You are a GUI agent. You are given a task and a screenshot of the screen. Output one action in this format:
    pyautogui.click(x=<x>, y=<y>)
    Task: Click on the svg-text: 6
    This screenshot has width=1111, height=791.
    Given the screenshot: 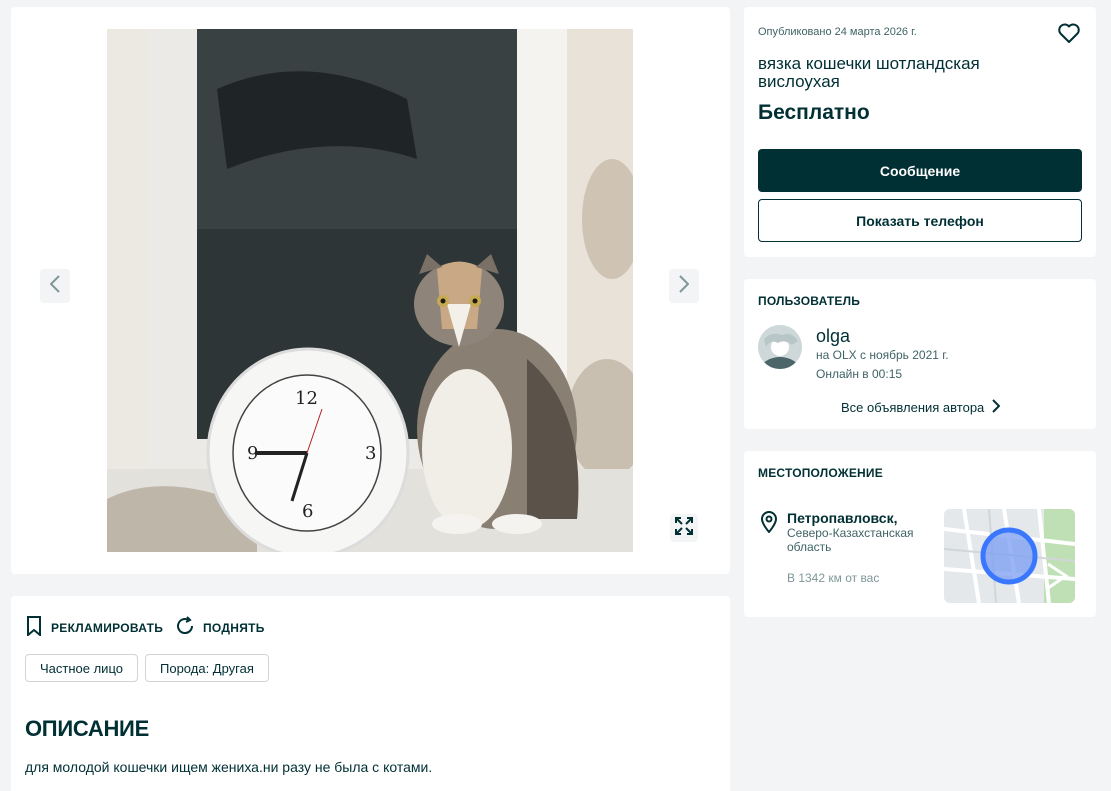 What is the action you would take?
    pyautogui.click(x=307, y=511)
    